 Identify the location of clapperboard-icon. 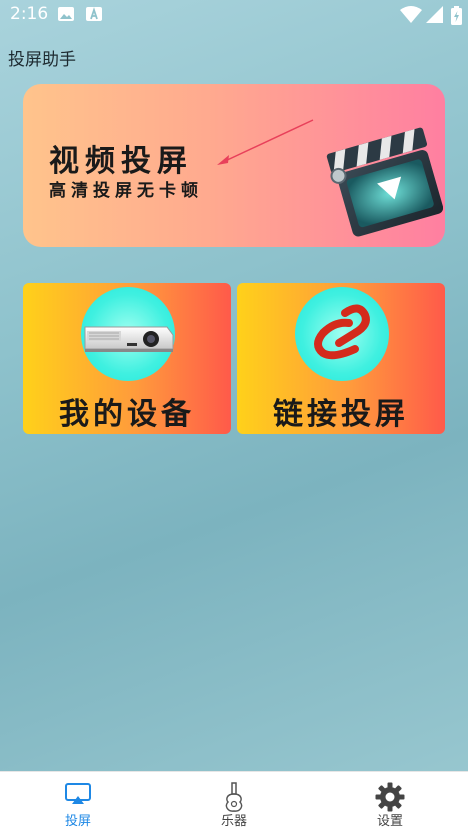
(384, 182).